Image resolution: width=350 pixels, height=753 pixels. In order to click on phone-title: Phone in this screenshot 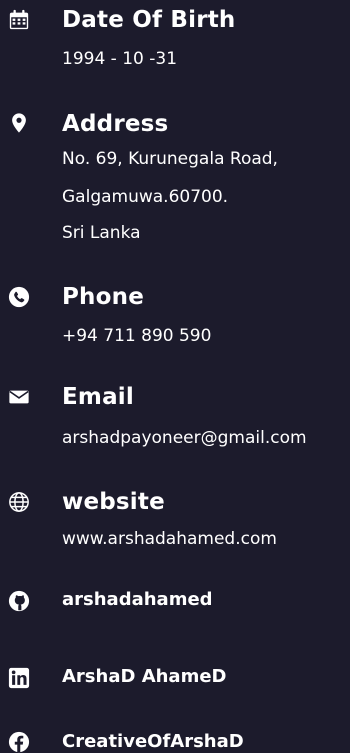, I will do `click(103, 297)`.